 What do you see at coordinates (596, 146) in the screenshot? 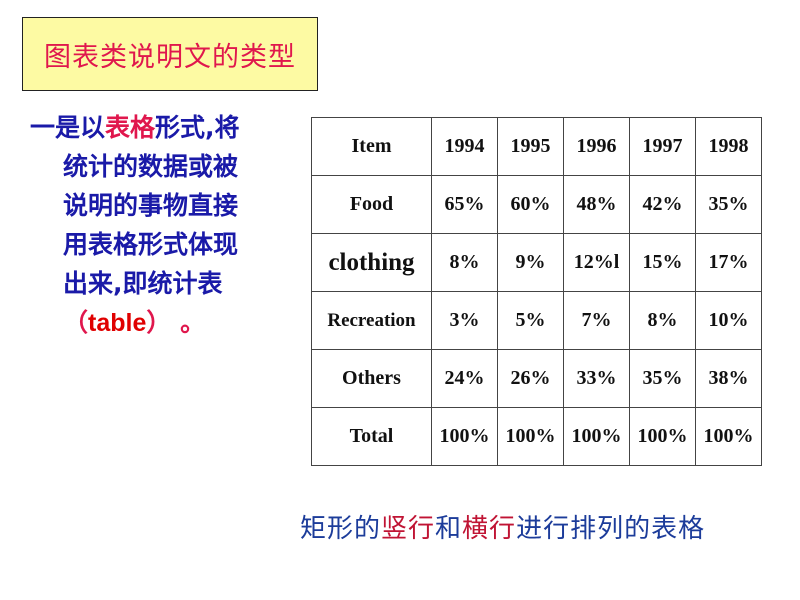
I see `table-header-cell: 1996` at bounding box center [596, 146].